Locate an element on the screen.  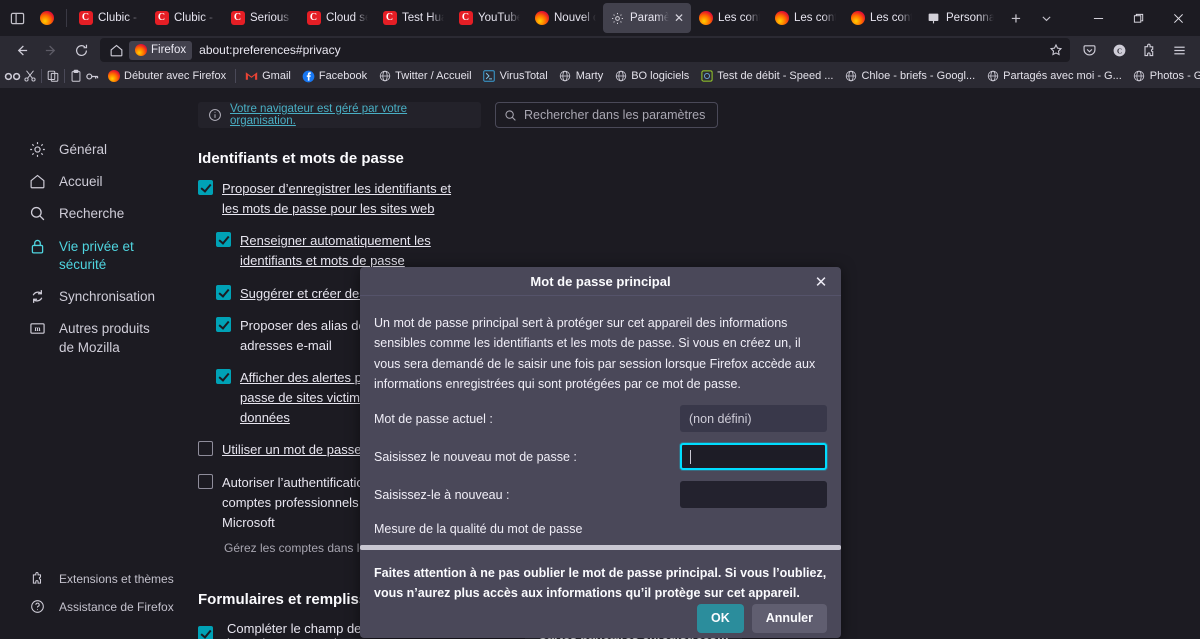
browser-tab: Nouvel on is located at coordinates (565, 18).